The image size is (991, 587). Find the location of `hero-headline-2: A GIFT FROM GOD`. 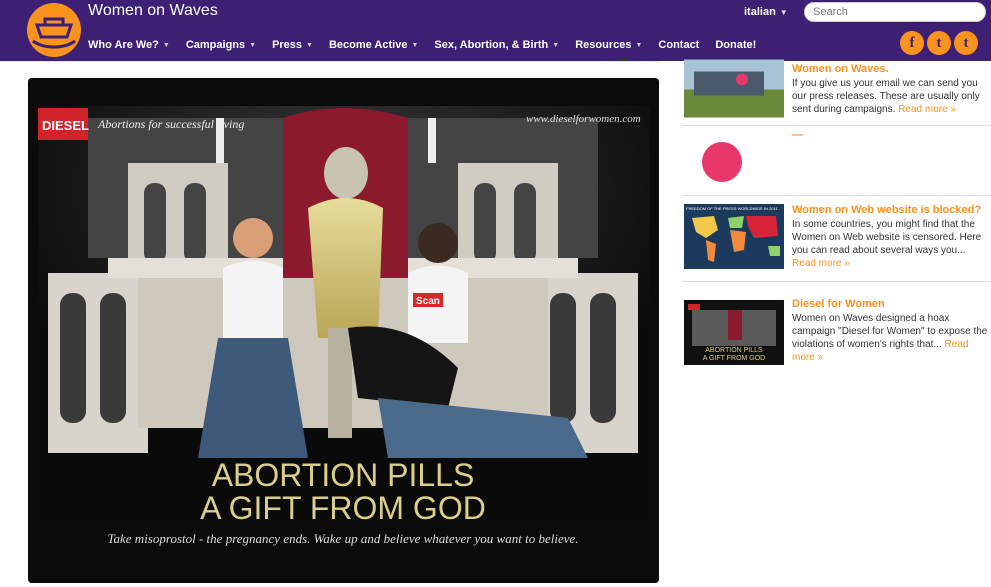

hero-headline-2: A GIFT FROM GOD is located at coordinates (343, 508).